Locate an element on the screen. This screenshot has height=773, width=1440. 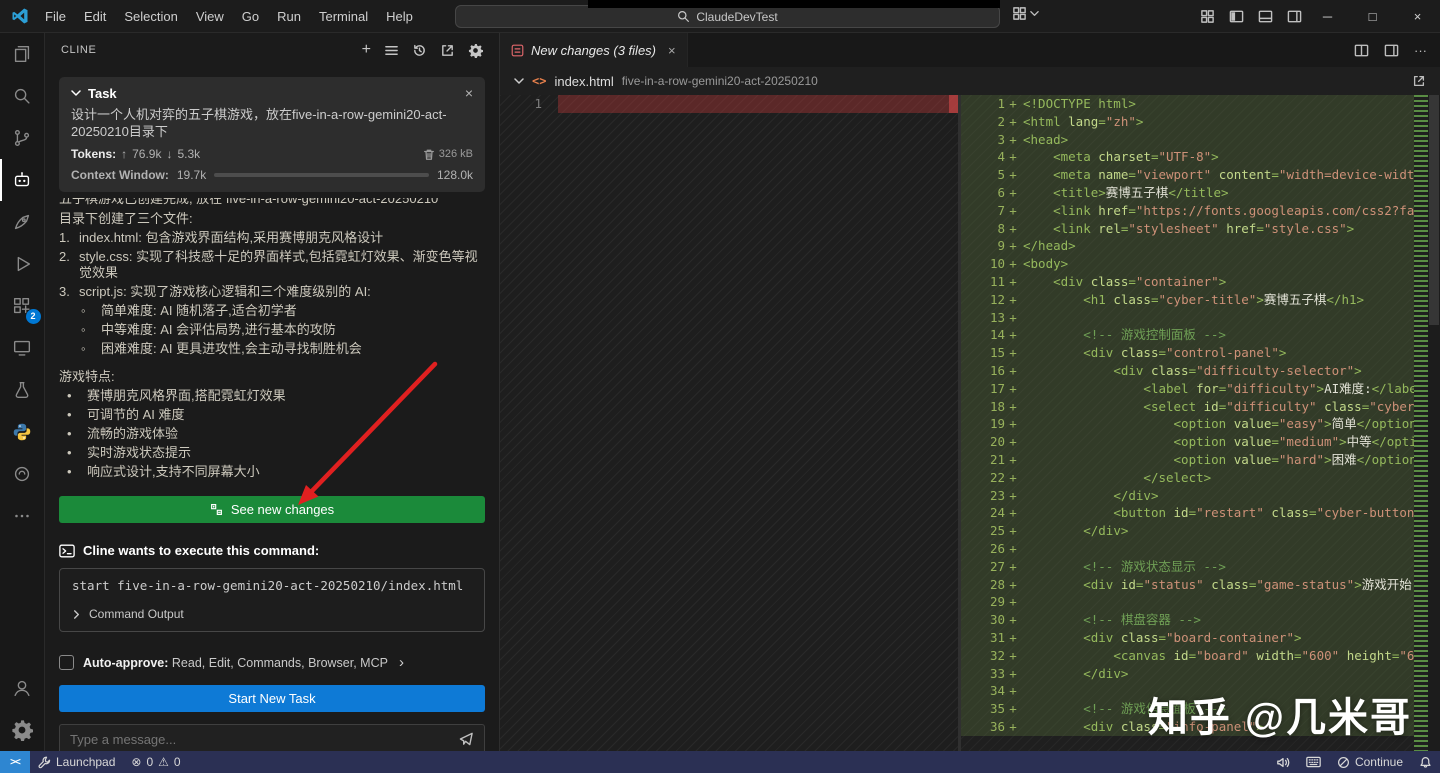
toggle-panel-icon is located at coordinates (1265, 16).